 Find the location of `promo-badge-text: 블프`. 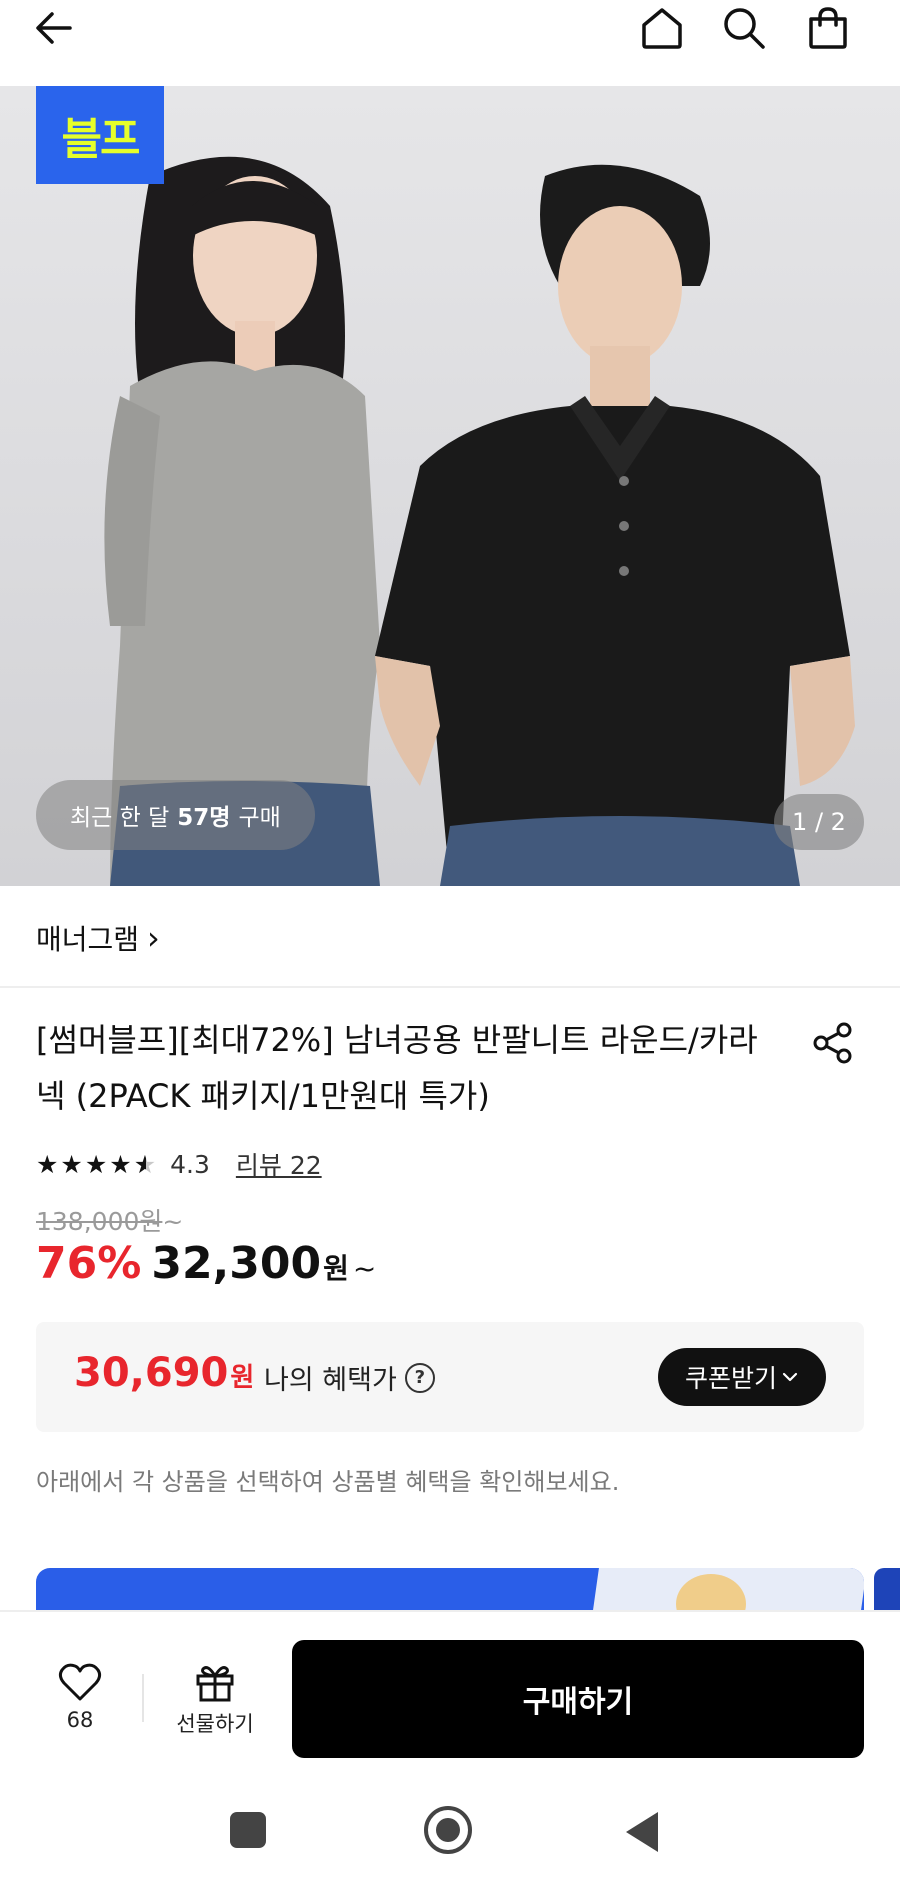

promo-badge-text: 블프 is located at coordinates (101, 139).